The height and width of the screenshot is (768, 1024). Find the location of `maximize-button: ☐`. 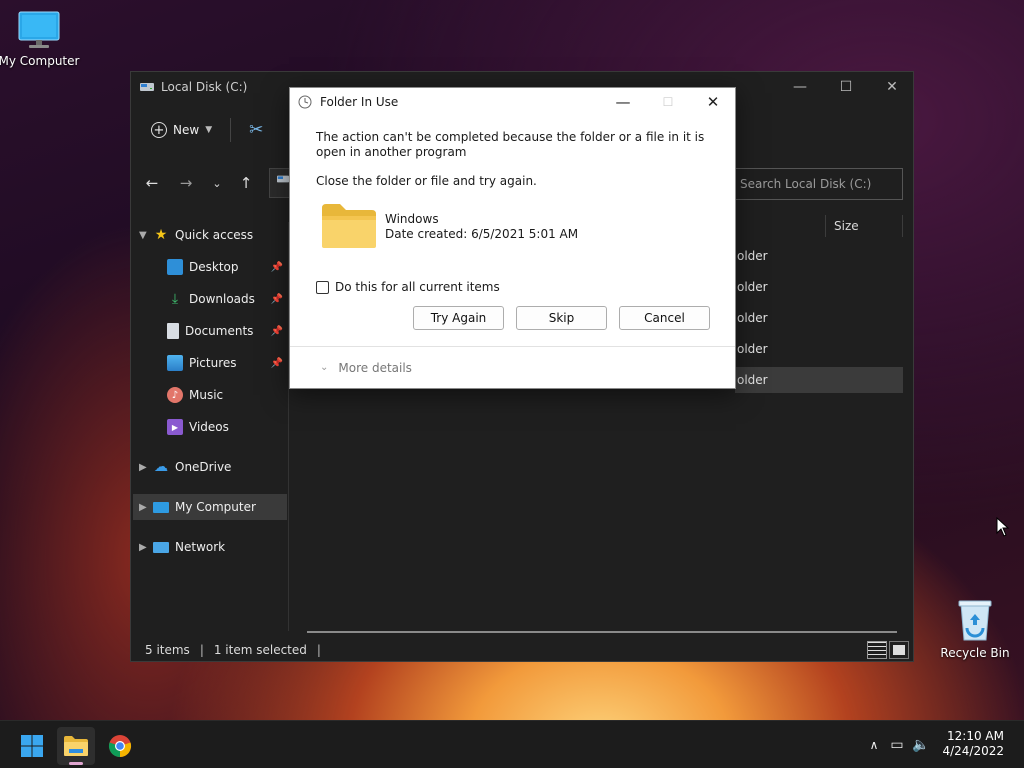

maximize-button: ☐ is located at coordinates (846, 87).